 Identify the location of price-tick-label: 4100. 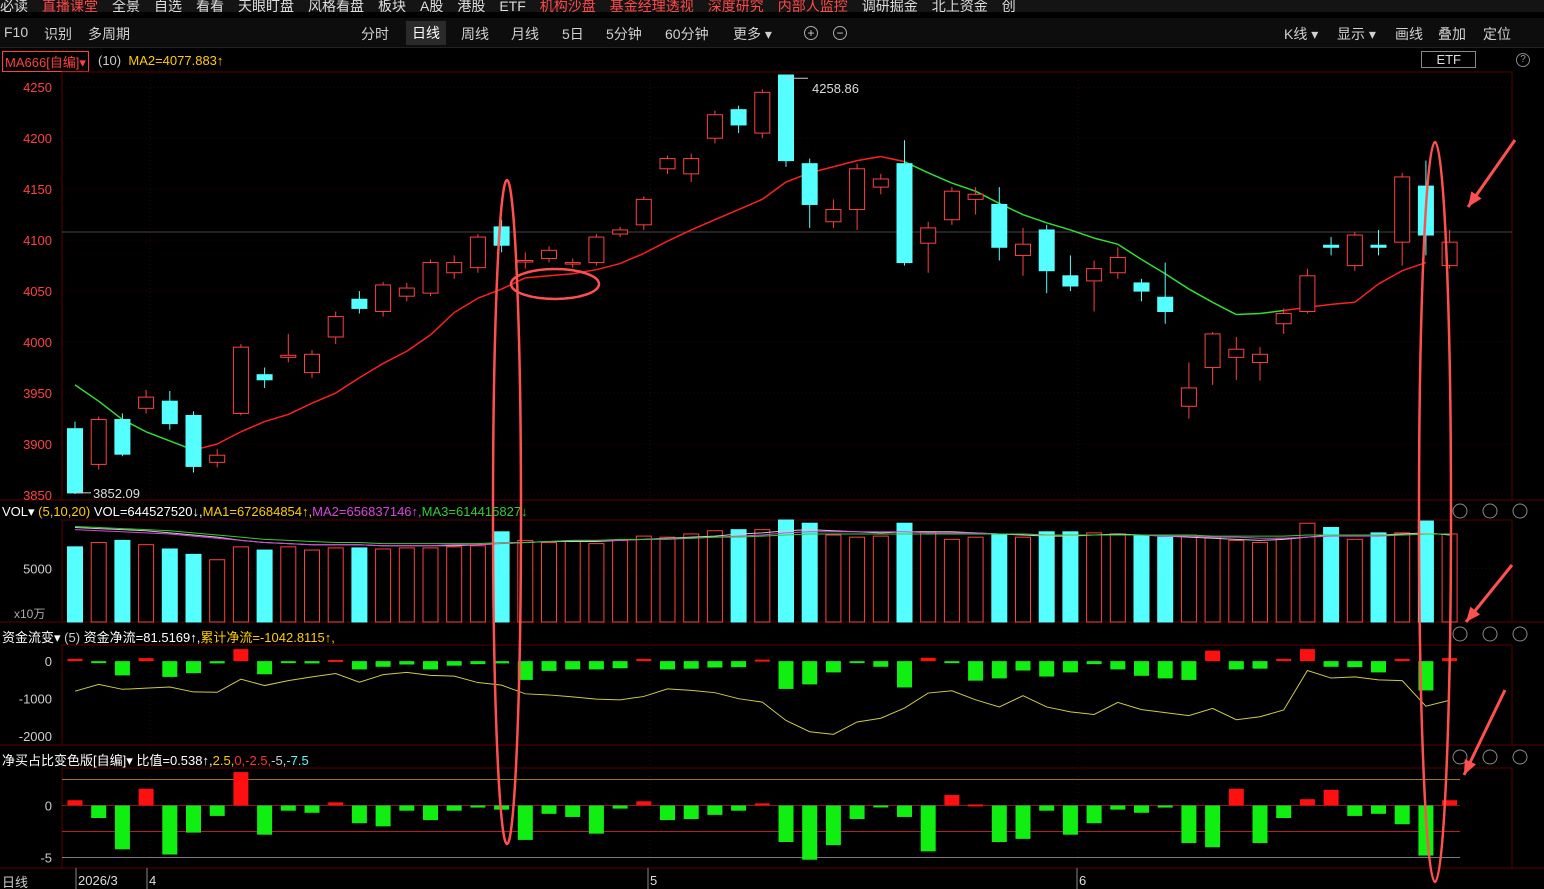
(37, 240).